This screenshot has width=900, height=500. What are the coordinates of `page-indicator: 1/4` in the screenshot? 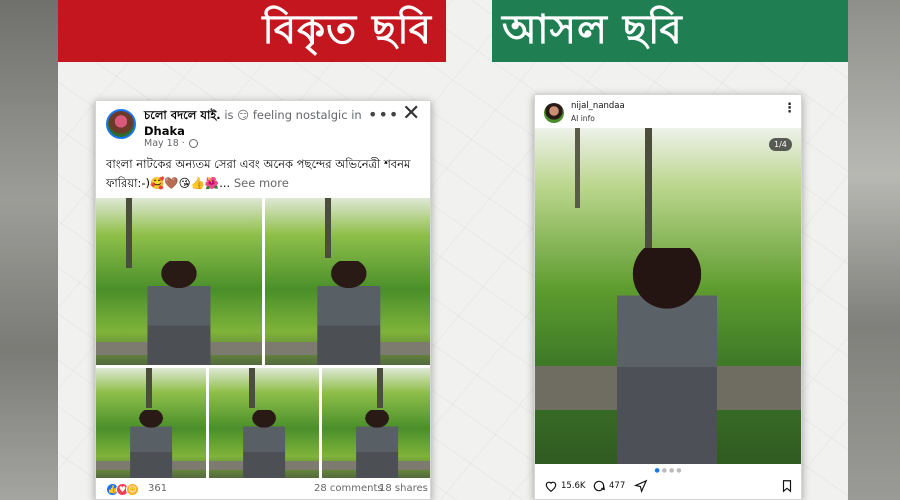 It's located at (780, 144).